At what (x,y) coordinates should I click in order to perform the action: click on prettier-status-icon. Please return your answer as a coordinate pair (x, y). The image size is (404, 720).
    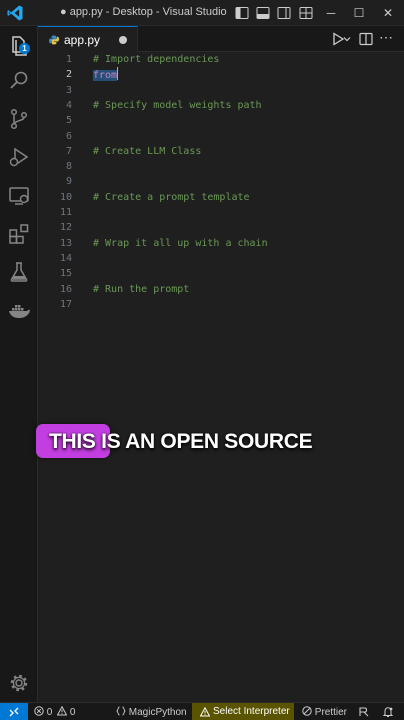
    Looking at the image, I should click on (307, 711).